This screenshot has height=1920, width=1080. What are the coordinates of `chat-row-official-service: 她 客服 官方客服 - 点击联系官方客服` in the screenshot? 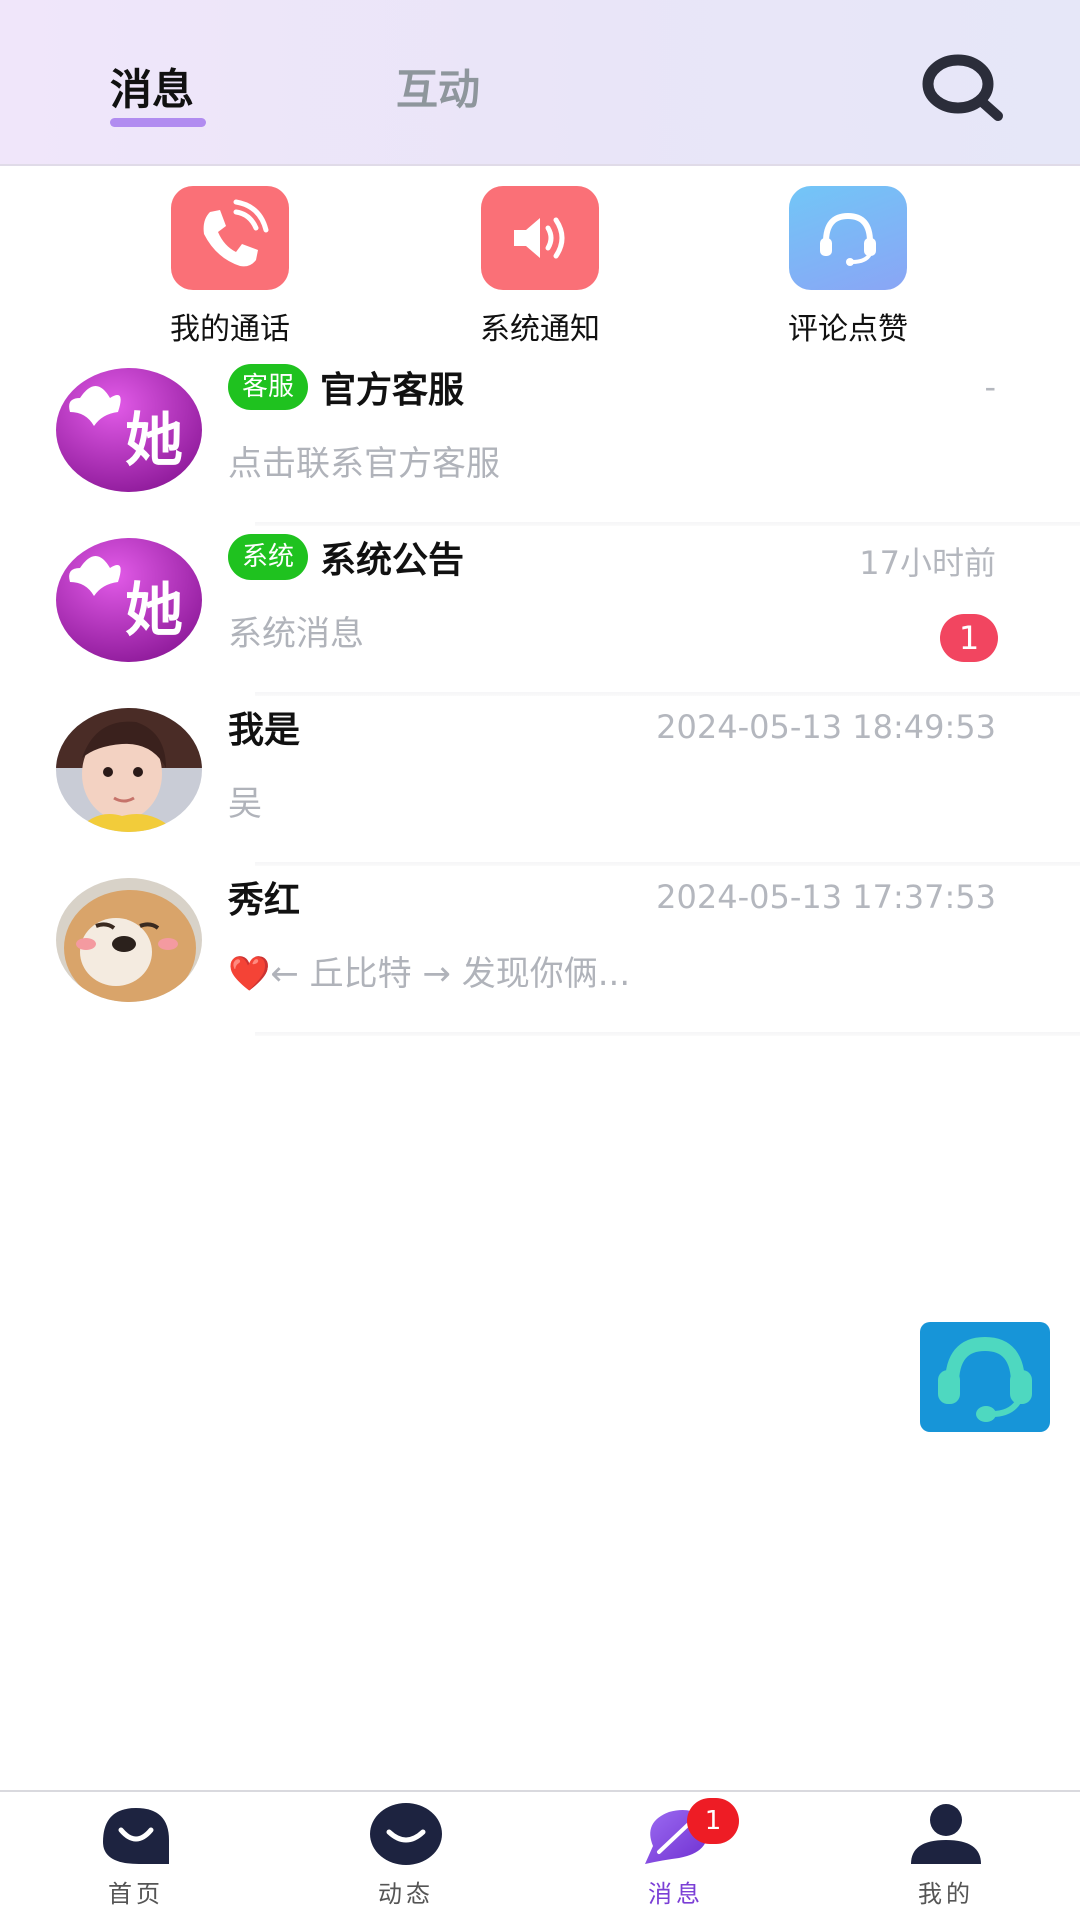 It's located at (540, 447).